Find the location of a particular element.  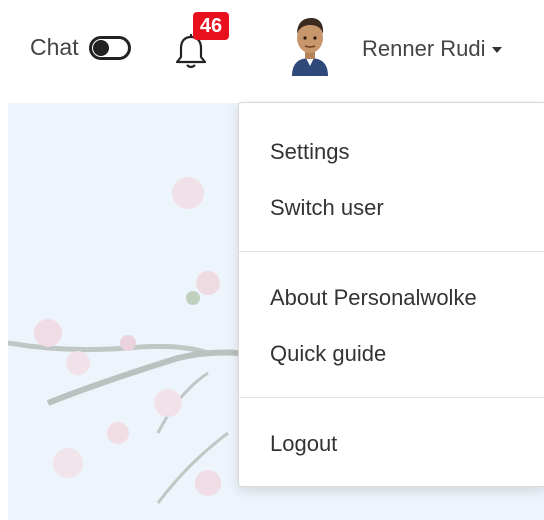

toggle-icon is located at coordinates (109, 47).